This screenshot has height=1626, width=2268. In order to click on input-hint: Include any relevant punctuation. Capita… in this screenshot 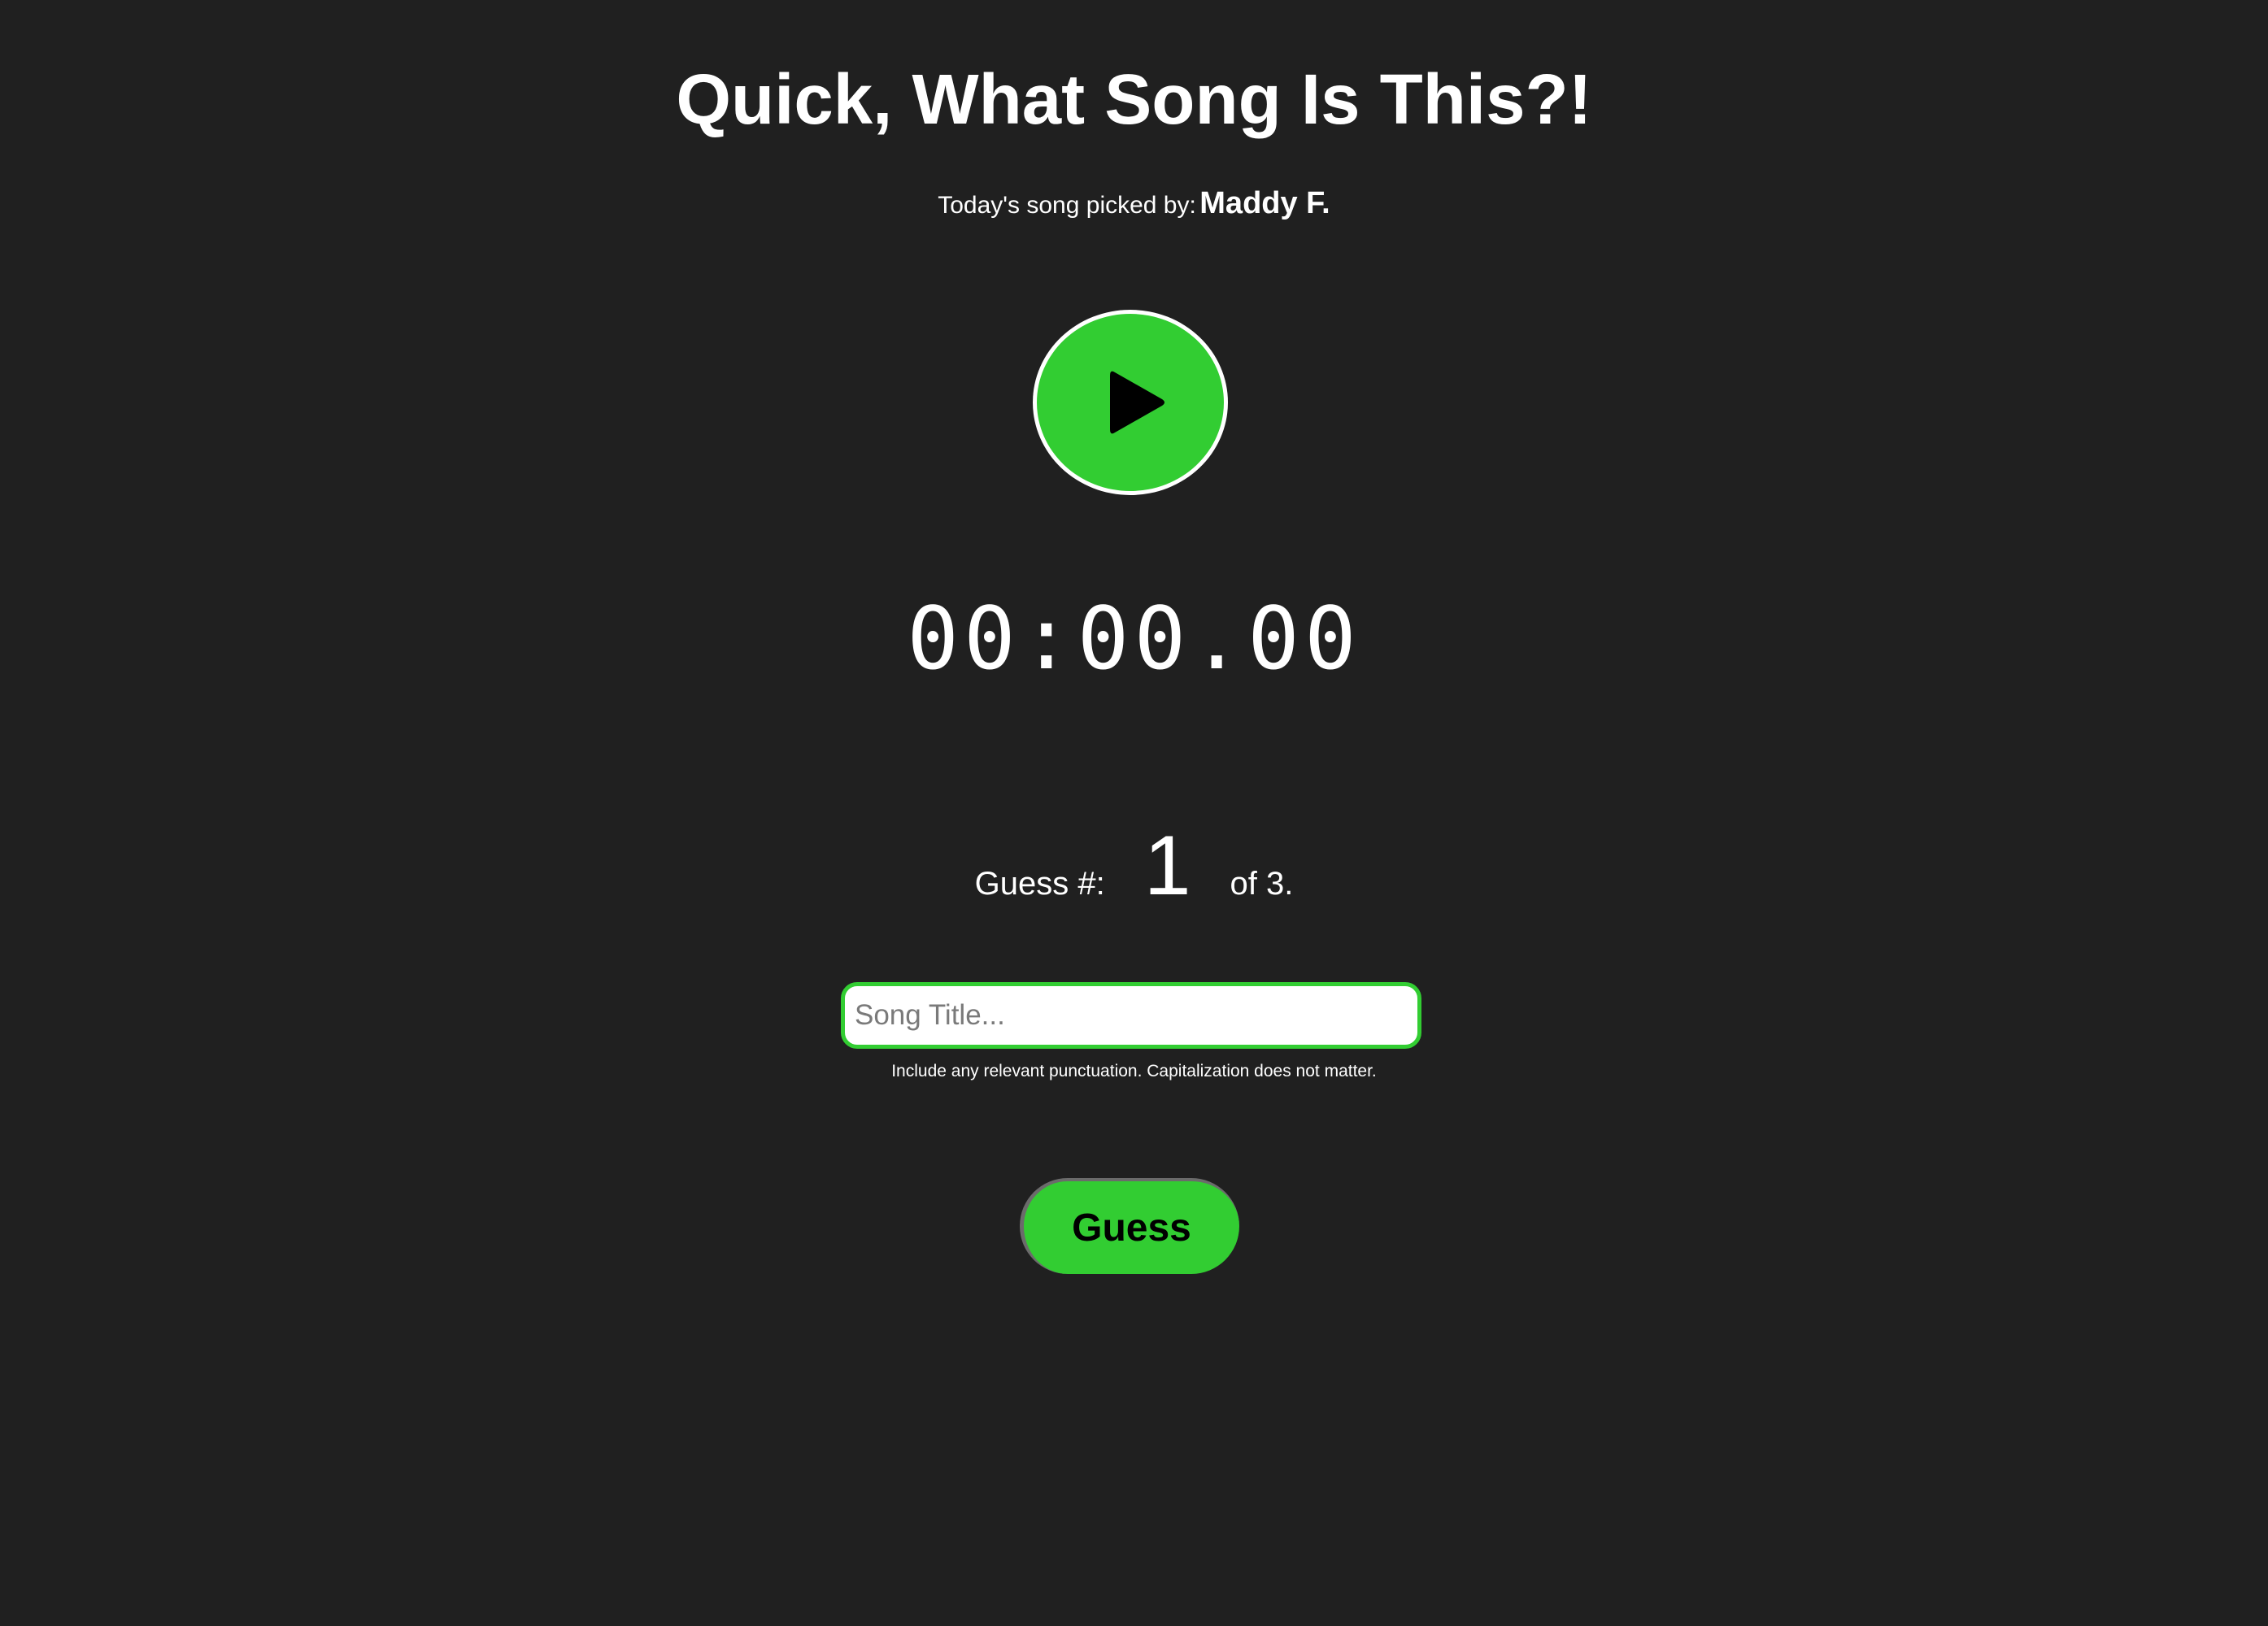, I will do `click(1134, 1071)`.